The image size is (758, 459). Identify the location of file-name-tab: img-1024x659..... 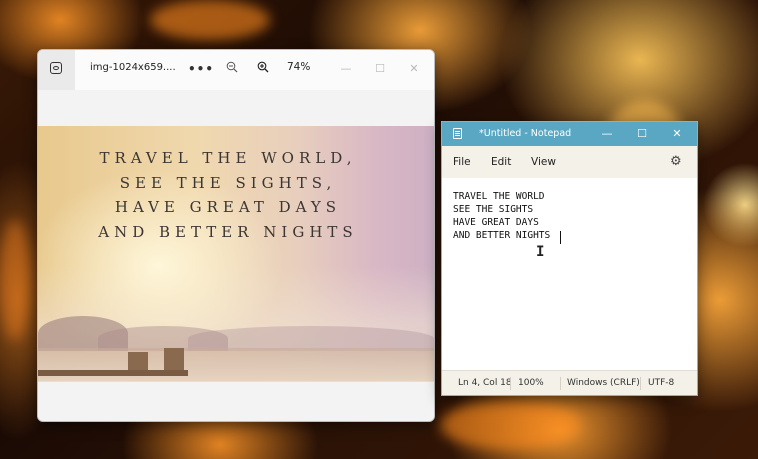
(133, 67).